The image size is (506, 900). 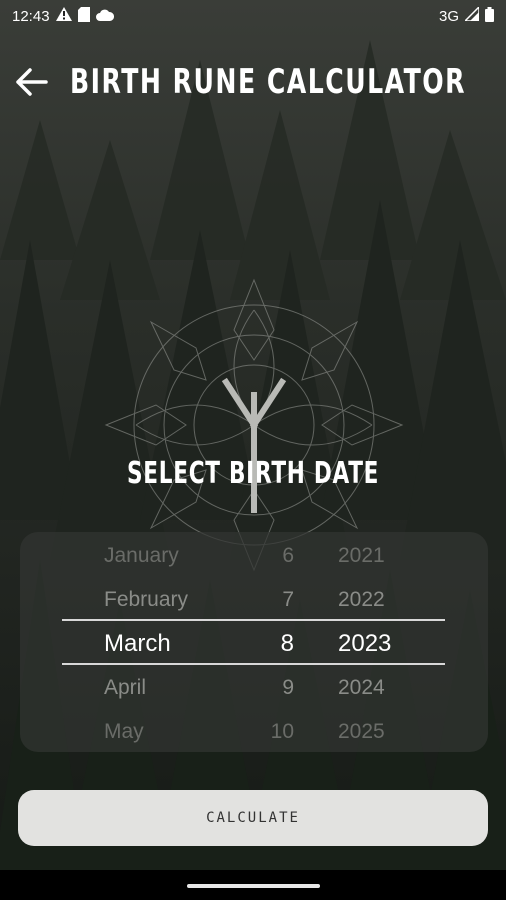 What do you see at coordinates (104, 16) in the screenshot?
I see `cloud-icon` at bounding box center [104, 16].